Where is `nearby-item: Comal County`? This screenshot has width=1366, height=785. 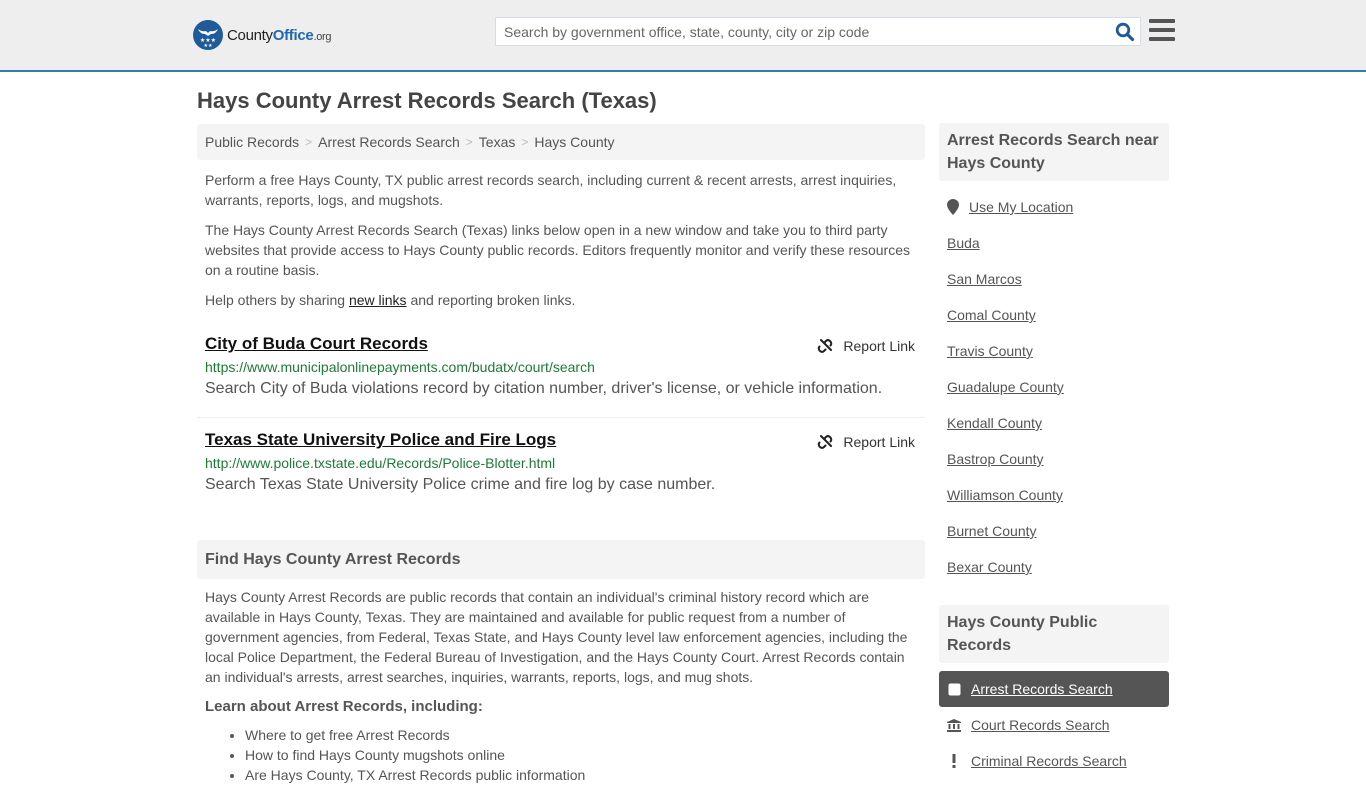
nearby-item: Comal County is located at coordinates (1054, 315).